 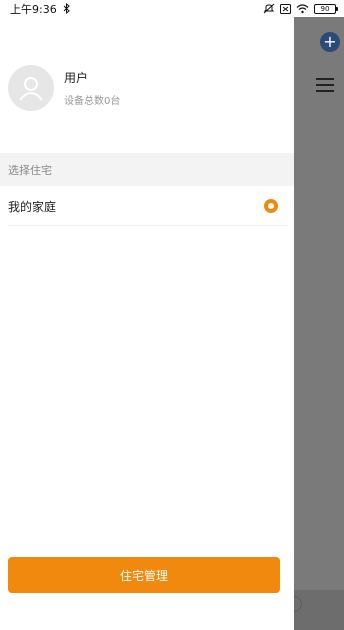 I want to click on user-icon, so click(x=31, y=89).